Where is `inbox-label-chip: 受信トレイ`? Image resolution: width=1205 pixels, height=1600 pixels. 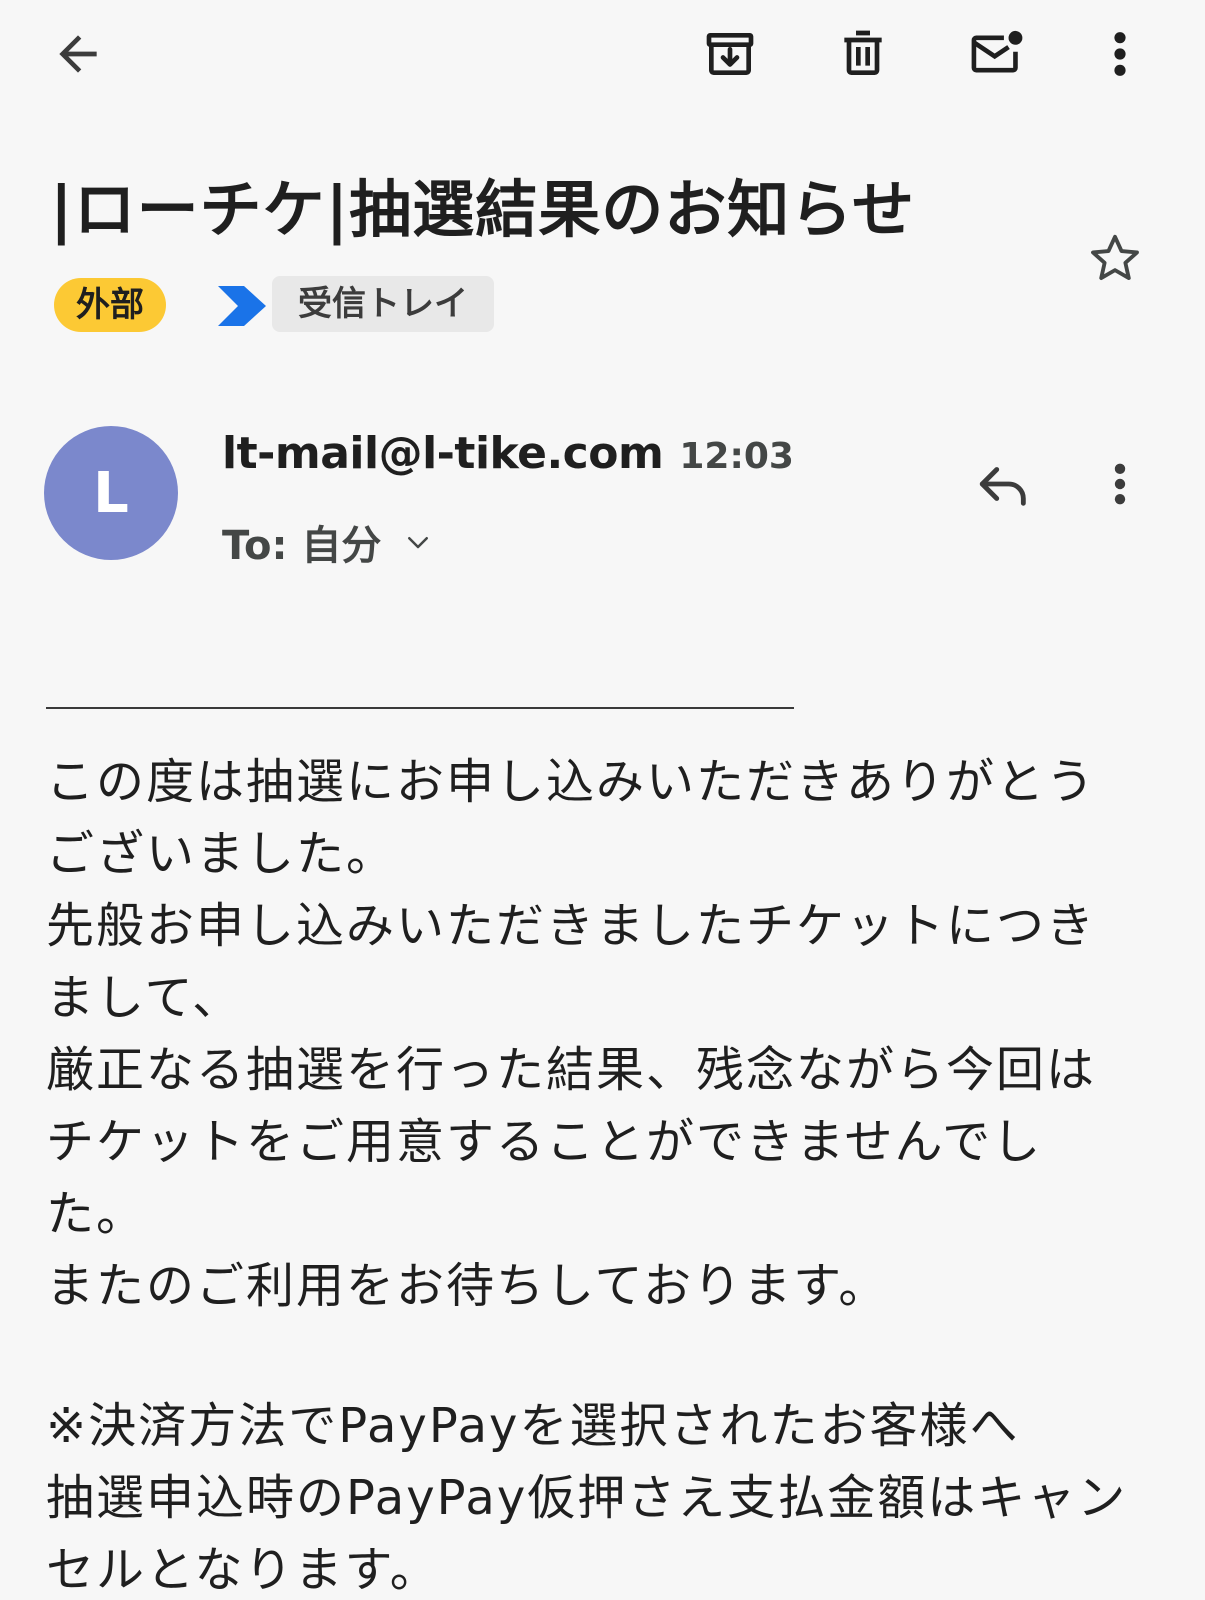
inbox-label-chip: 受信トレイ is located at coordinates (383, 304).